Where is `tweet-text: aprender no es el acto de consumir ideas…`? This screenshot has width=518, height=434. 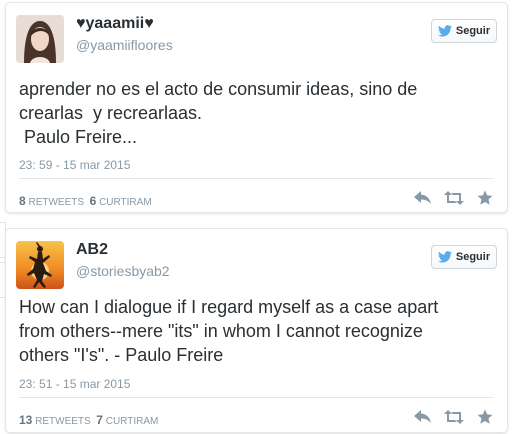
tweet-text: aprender no es el acto de consumir ideas… is located at coordinates (218, 113).